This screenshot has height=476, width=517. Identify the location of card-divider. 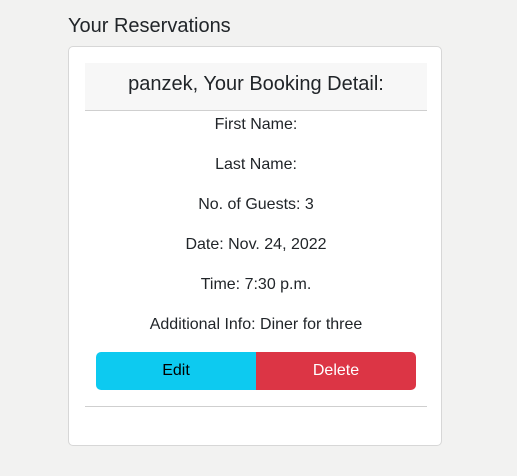
(256, 406).